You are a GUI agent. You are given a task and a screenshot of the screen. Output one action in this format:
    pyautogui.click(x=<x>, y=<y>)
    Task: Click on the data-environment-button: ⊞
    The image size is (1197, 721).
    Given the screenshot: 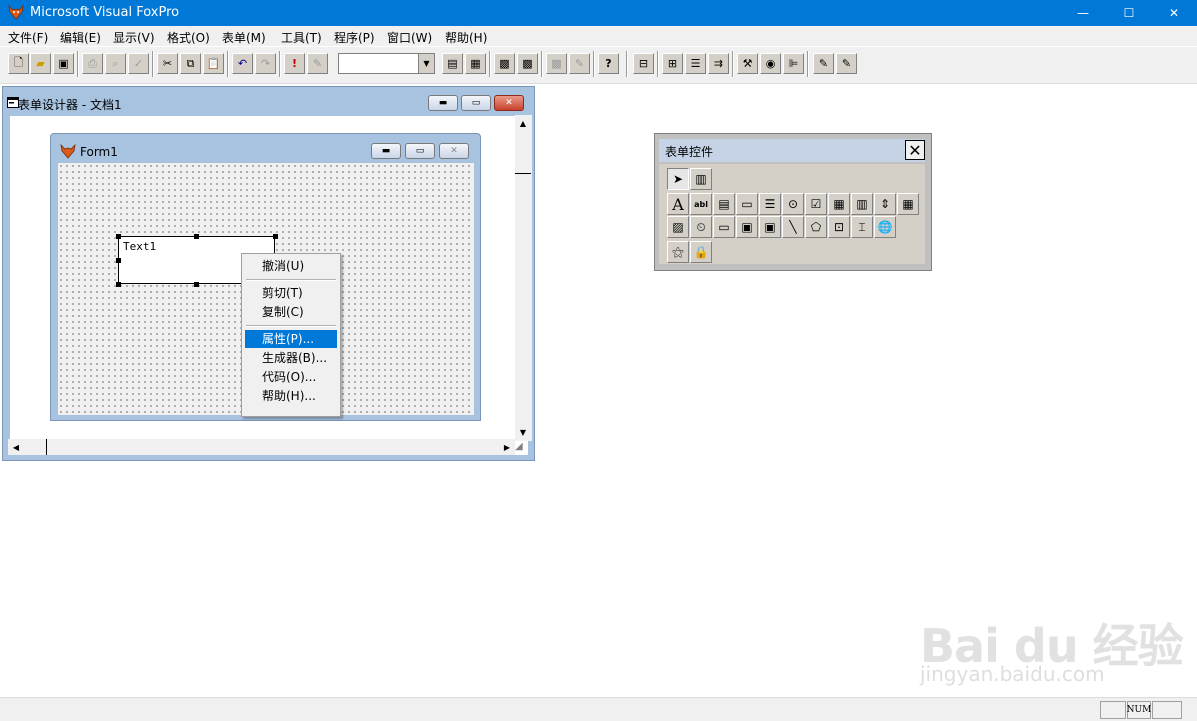 What is the action you would take?
    pyautogui.click(x=672, y=63)
    